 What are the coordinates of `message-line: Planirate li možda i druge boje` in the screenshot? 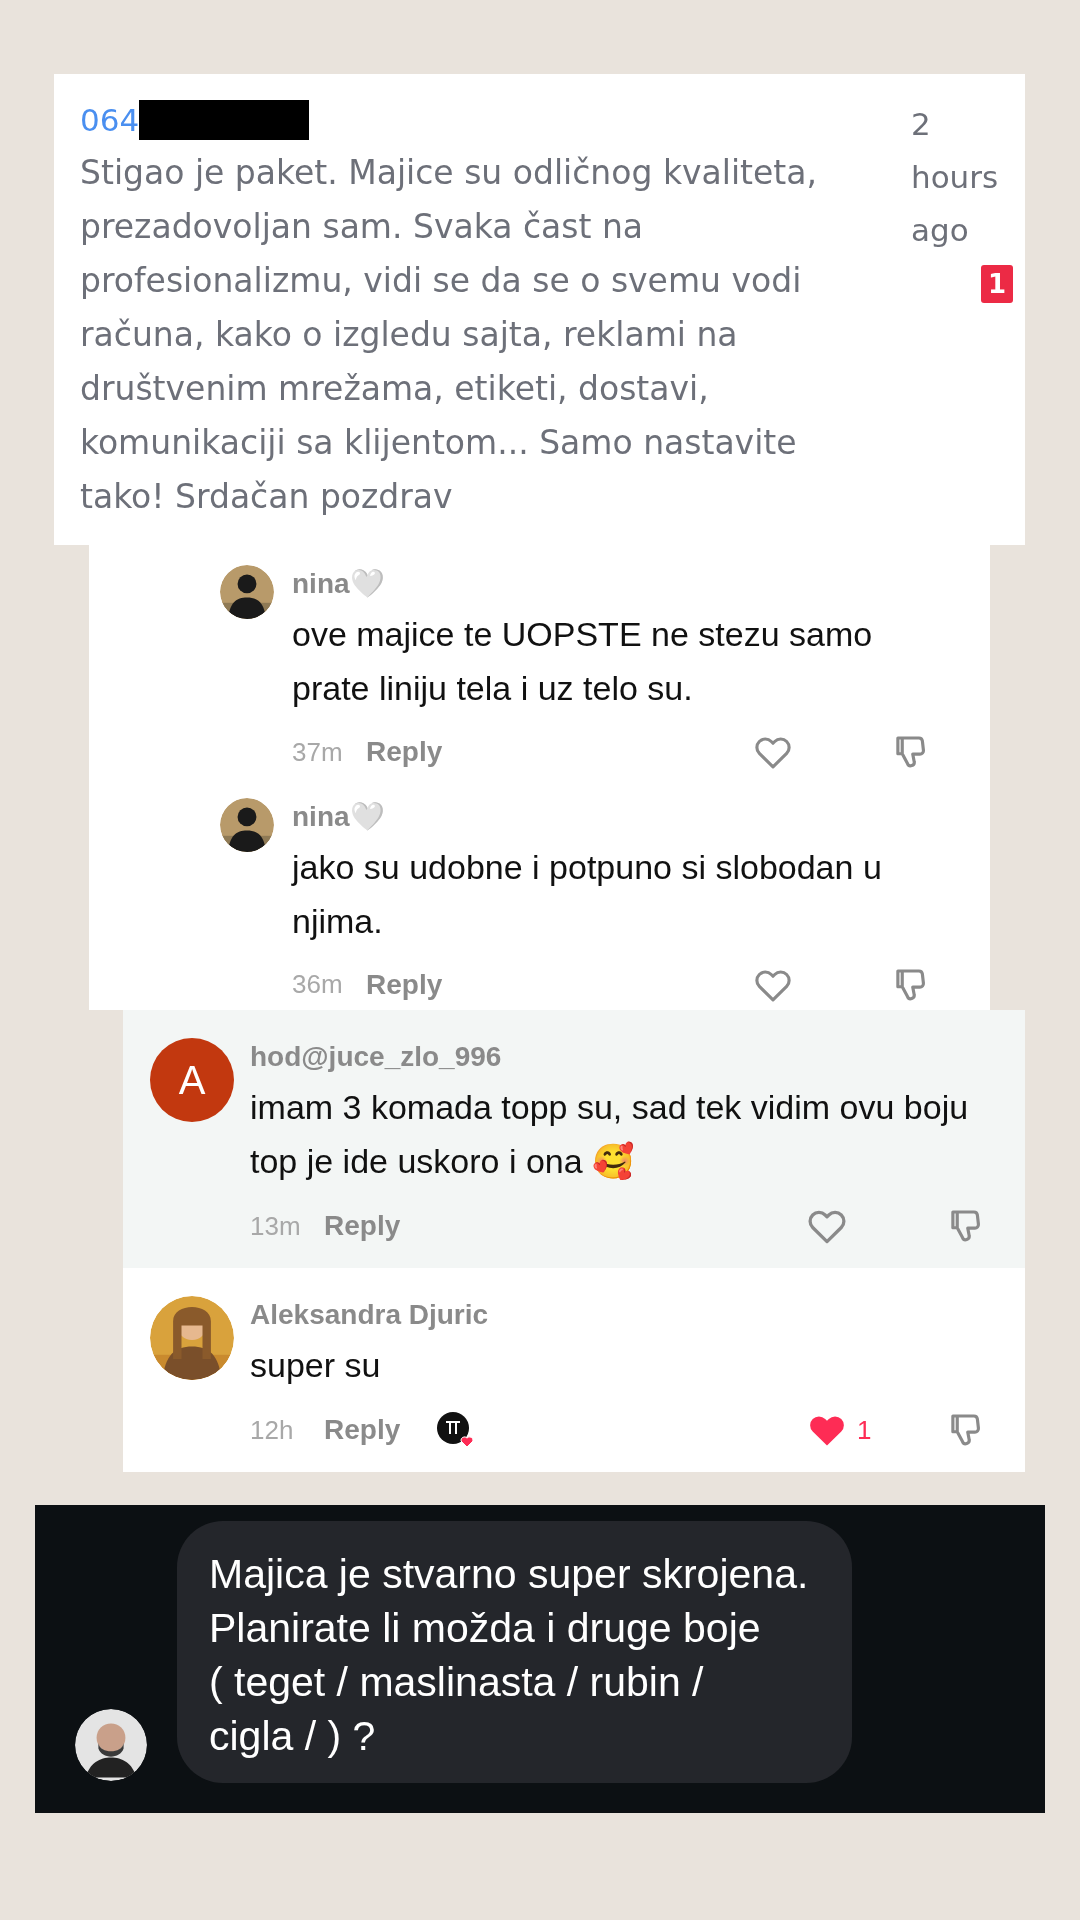 It's located at (485, 1628).